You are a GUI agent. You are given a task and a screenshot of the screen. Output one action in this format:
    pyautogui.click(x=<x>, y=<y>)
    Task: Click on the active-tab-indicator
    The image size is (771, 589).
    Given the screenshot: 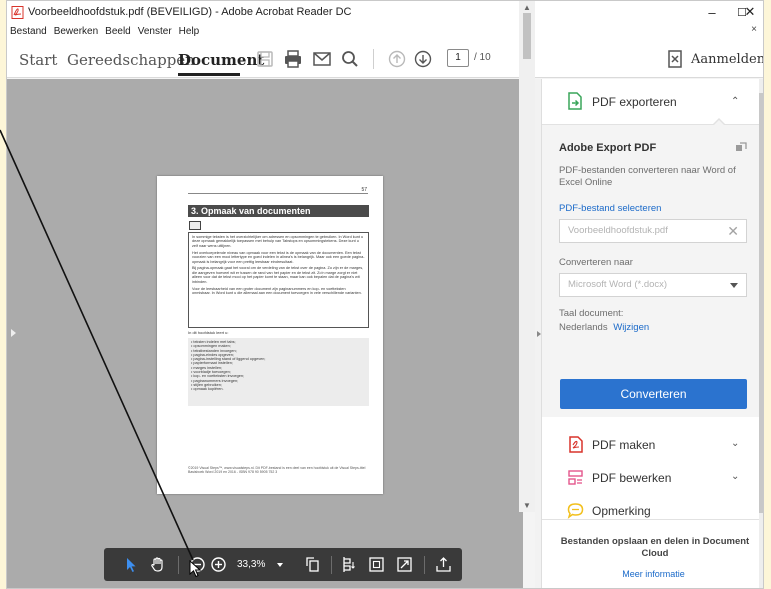 What is the action you would take?
    pyautogui.click(x=209, y=74)
    